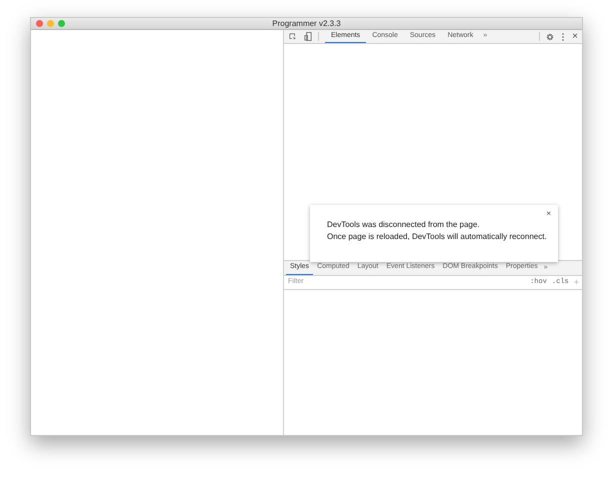 This screenshot has height=479, width=613. I want to click on dialog-message: DevTools was disconnected from the page., so click(404, 224).